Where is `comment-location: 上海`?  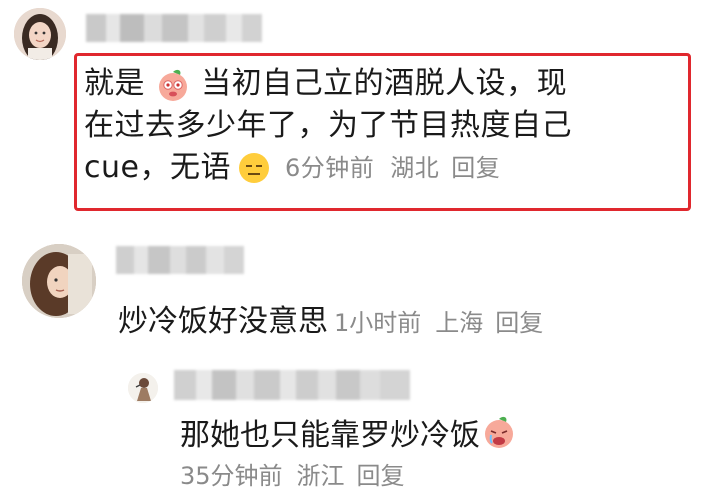 comment-location: 上海 is located at coordinates (459, 323).